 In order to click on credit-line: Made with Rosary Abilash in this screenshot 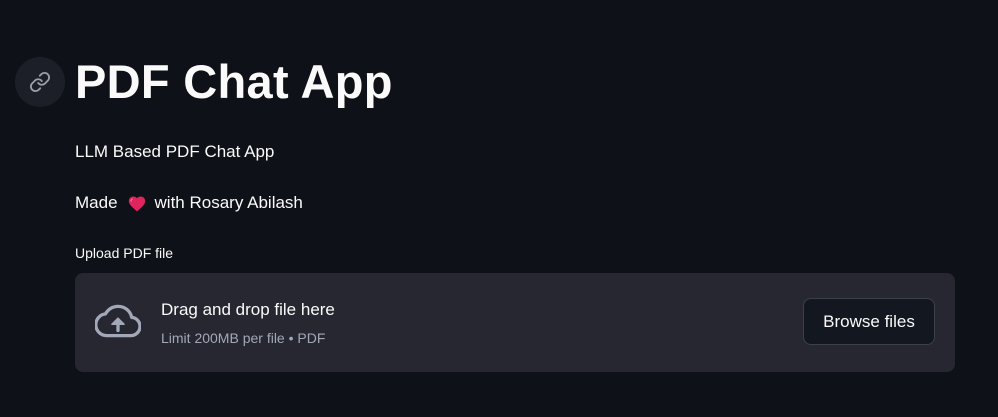, I will do `click(189, 203)`.